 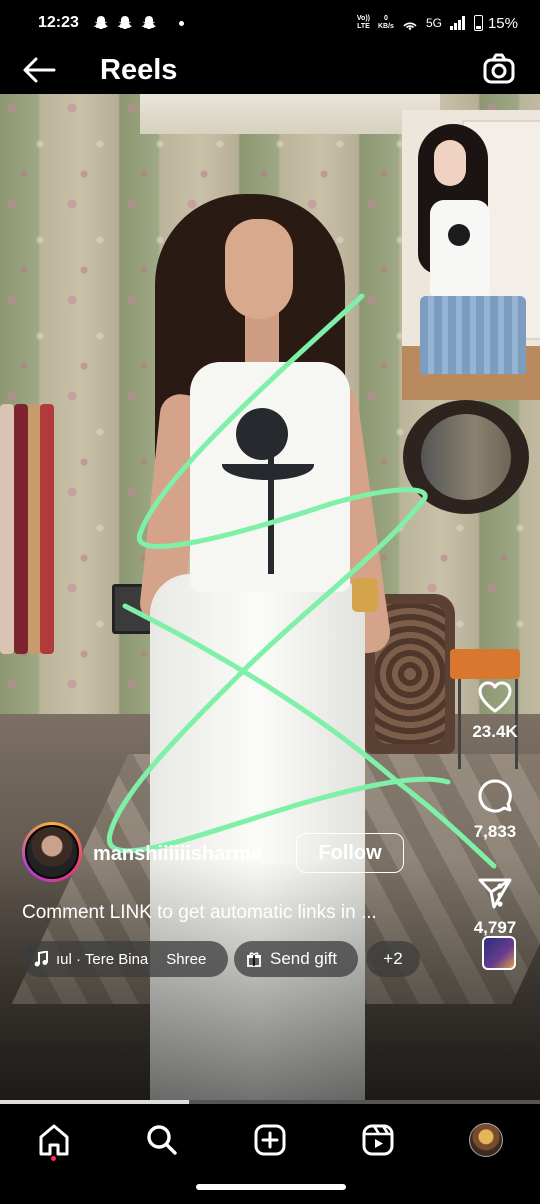 I want to click on audio-artist: Shree, so click(x=186, y=959).